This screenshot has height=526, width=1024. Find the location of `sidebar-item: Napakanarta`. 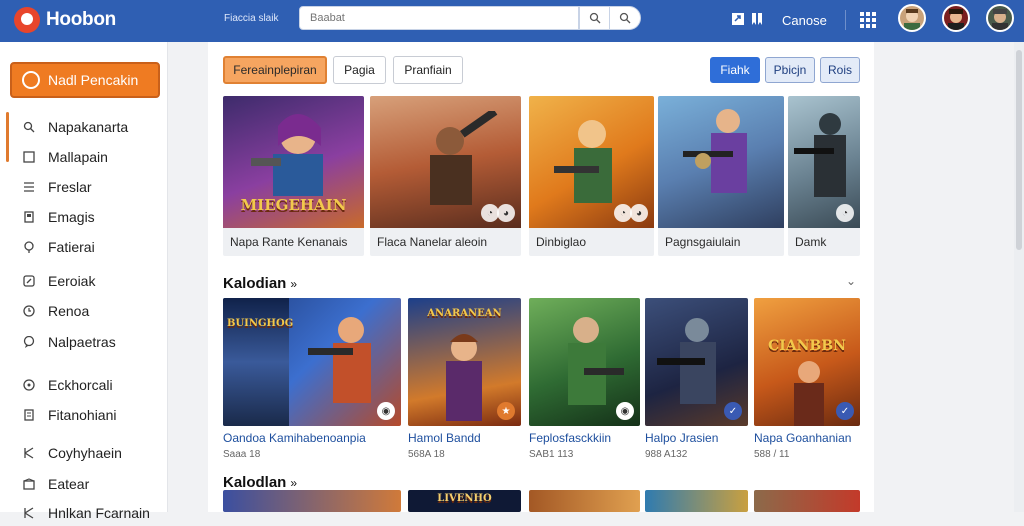

sidebar-item: Napakanarta is located at coordinates (84, 127).